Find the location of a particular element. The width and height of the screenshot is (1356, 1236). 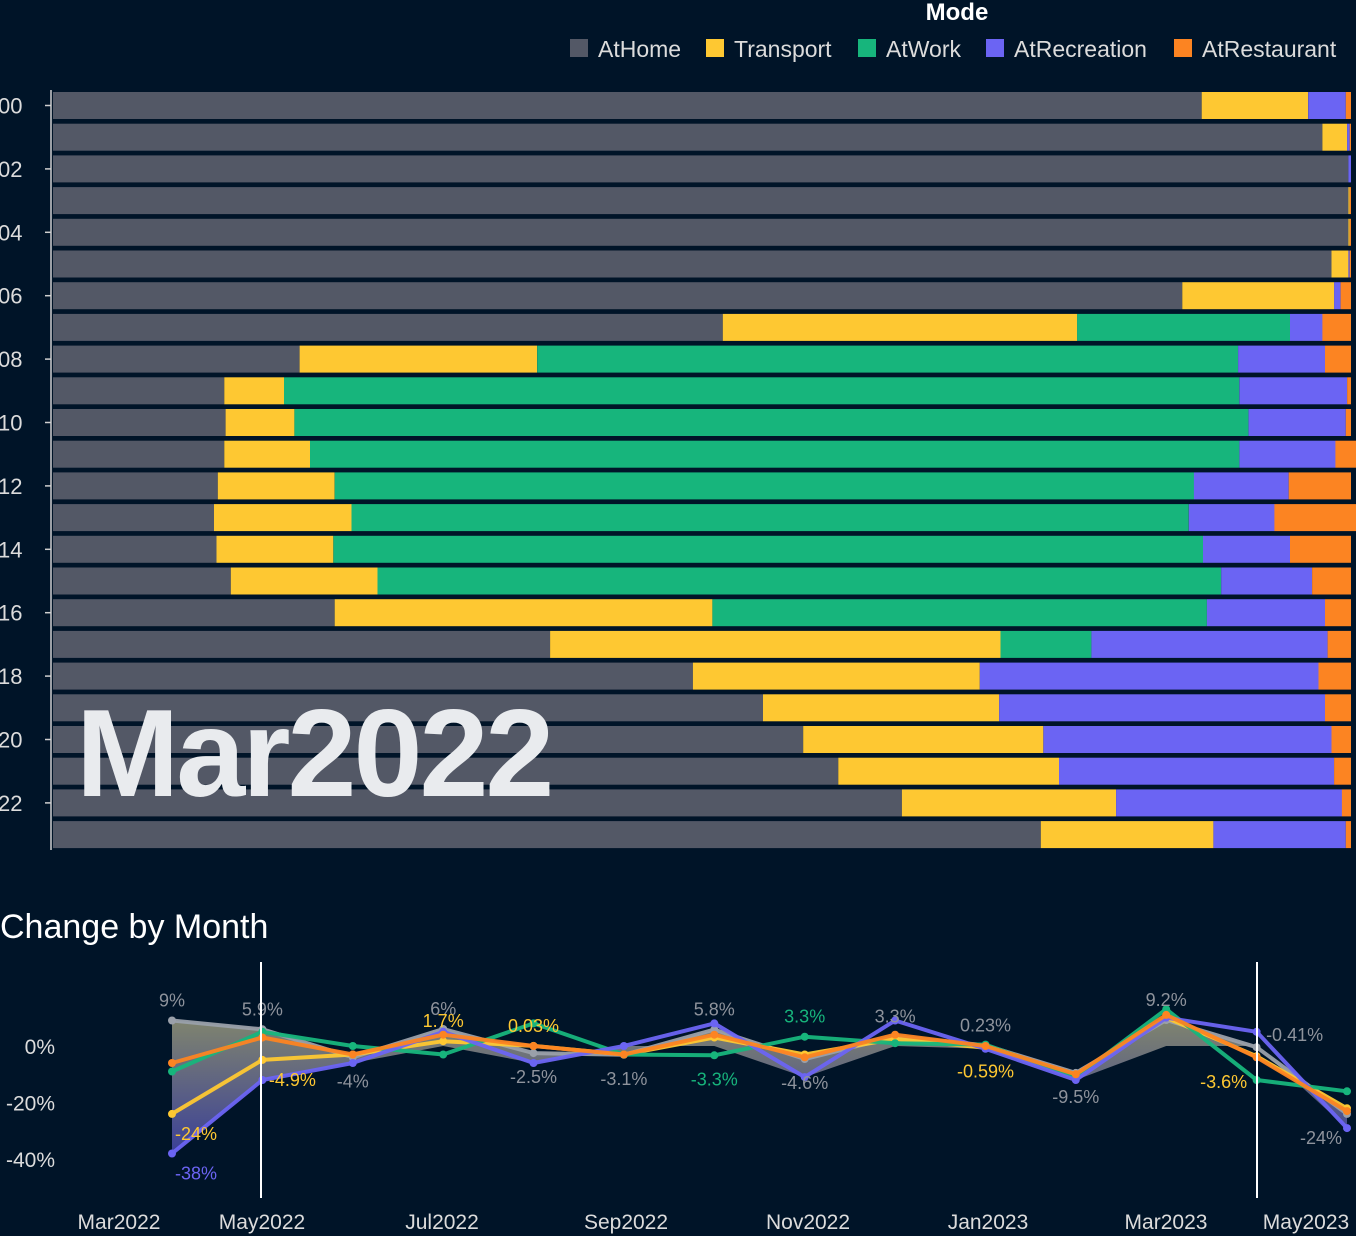

legend-title: Mode is located at coordinates (957, 13).